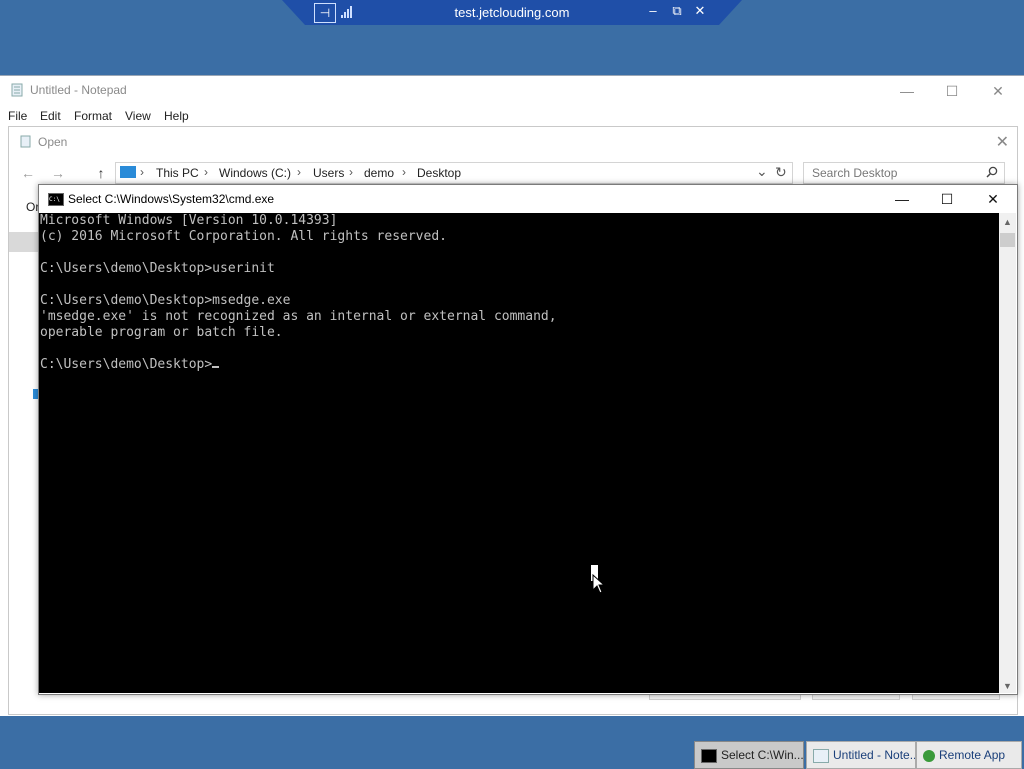 This screenshot has width=1024, height=769. What do you see at coordinates (947, 199) in the screenshot?
I see `cmd-maximize-button: ☐` at bounding box center [947, 199].